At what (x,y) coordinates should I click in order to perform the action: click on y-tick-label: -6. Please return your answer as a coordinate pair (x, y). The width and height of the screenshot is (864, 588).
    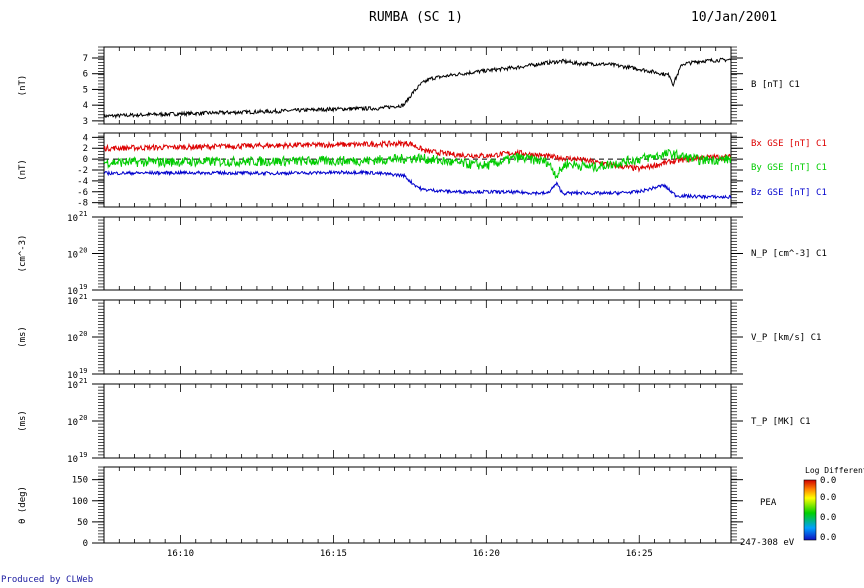
    Looking at the image, I should click on (82, 193).